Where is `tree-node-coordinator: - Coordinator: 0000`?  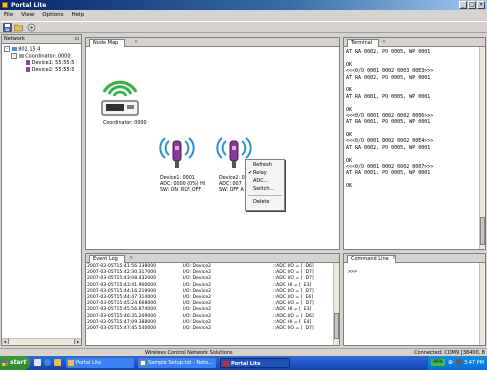 tree-node-coordinator: - Coordinator: 0000 is located at coordinates (39, 56).